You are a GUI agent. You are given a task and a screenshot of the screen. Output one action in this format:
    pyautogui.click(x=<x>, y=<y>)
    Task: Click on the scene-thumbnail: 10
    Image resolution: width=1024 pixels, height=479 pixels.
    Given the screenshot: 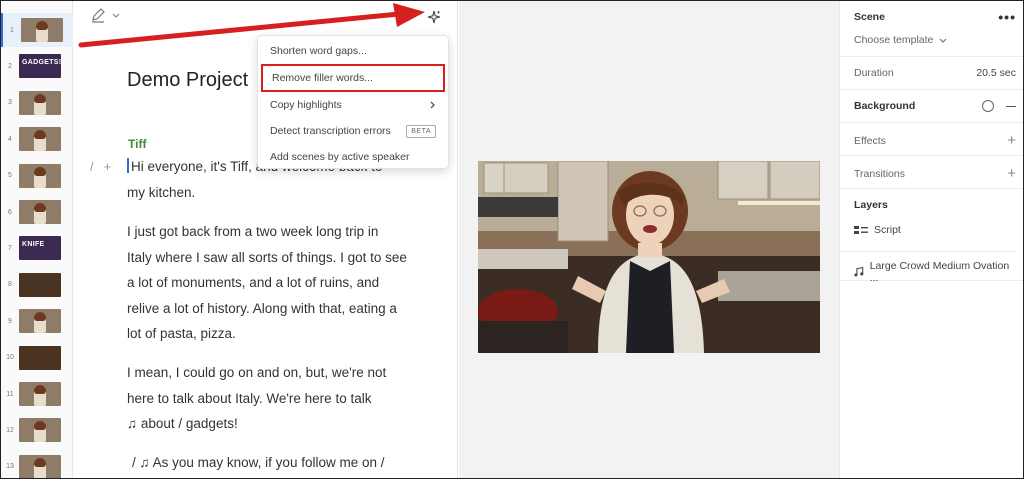 What is the action you would take?
    pyautogui.click(x=37, y=358)
    